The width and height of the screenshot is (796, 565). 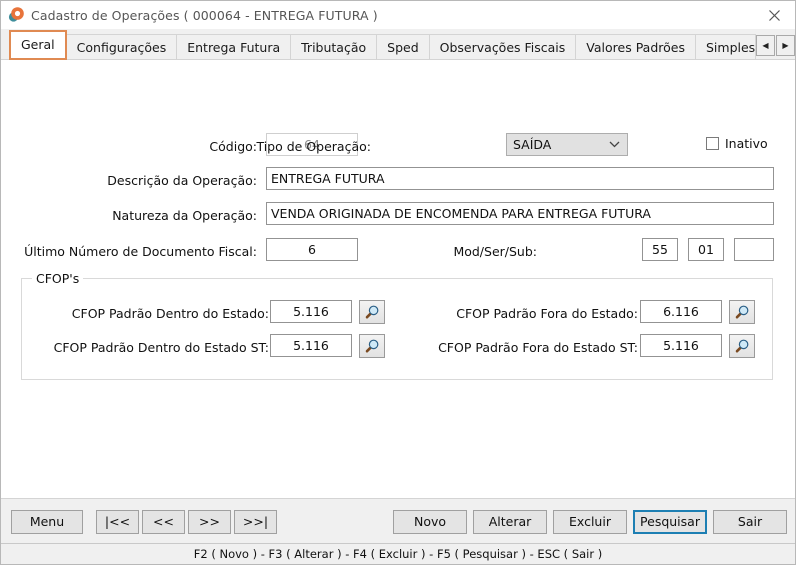 I want to click on tab-tributacao: Tributação, so click(x=334, y=47).